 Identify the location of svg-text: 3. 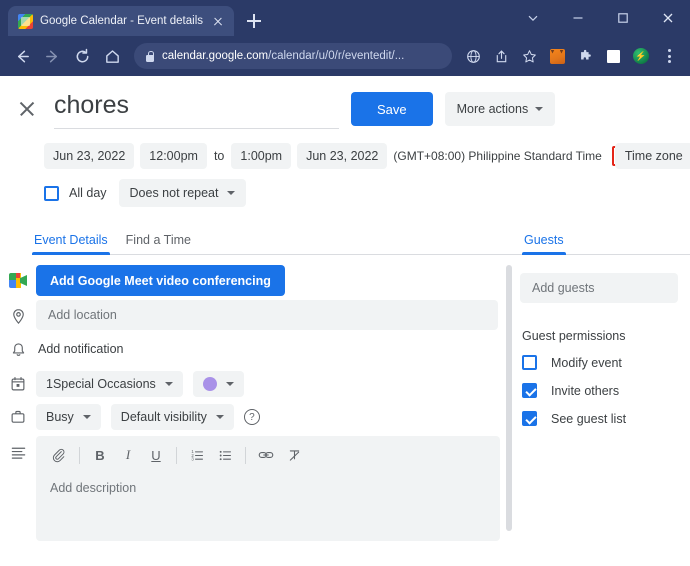
(192, 458).